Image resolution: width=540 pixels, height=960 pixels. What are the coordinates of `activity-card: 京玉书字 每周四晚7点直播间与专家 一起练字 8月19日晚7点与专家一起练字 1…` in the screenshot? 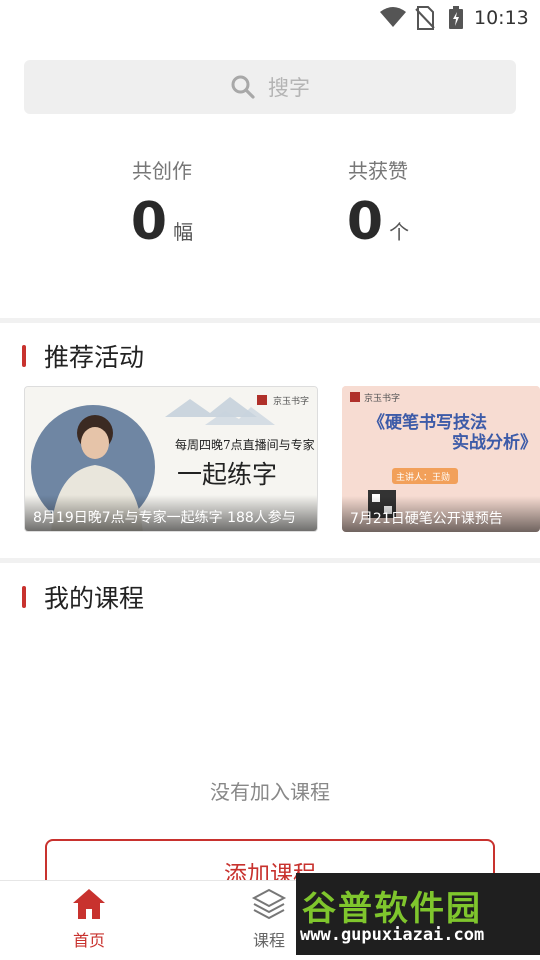 It's located at (171, 459).